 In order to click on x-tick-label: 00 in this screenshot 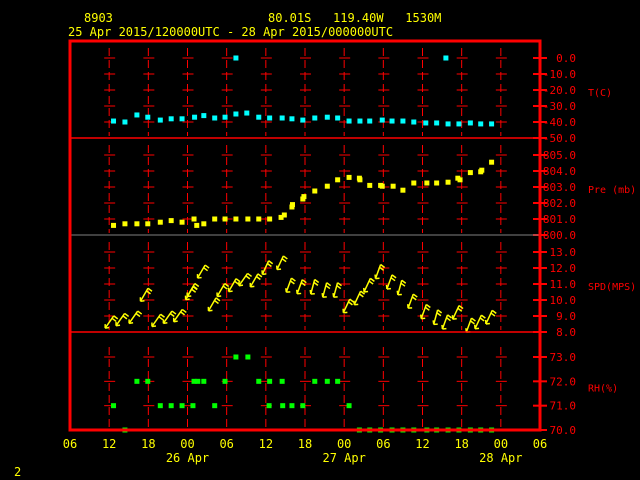, I will do `click(187, 444)`.